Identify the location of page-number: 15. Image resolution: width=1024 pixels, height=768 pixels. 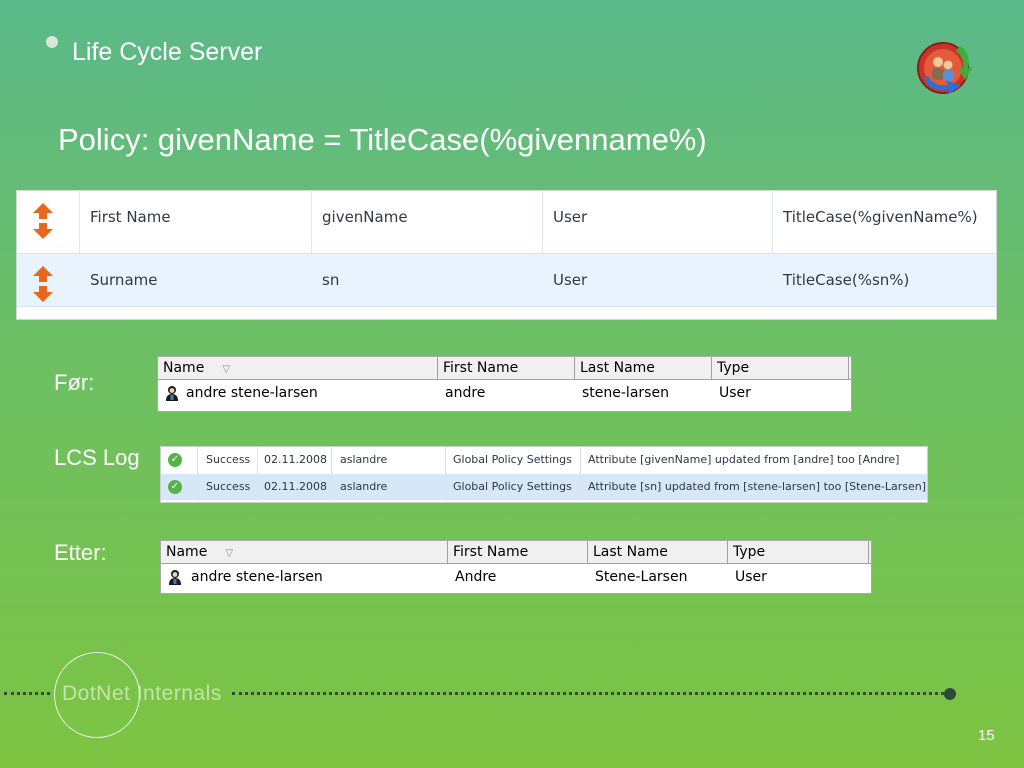
(986, 735).